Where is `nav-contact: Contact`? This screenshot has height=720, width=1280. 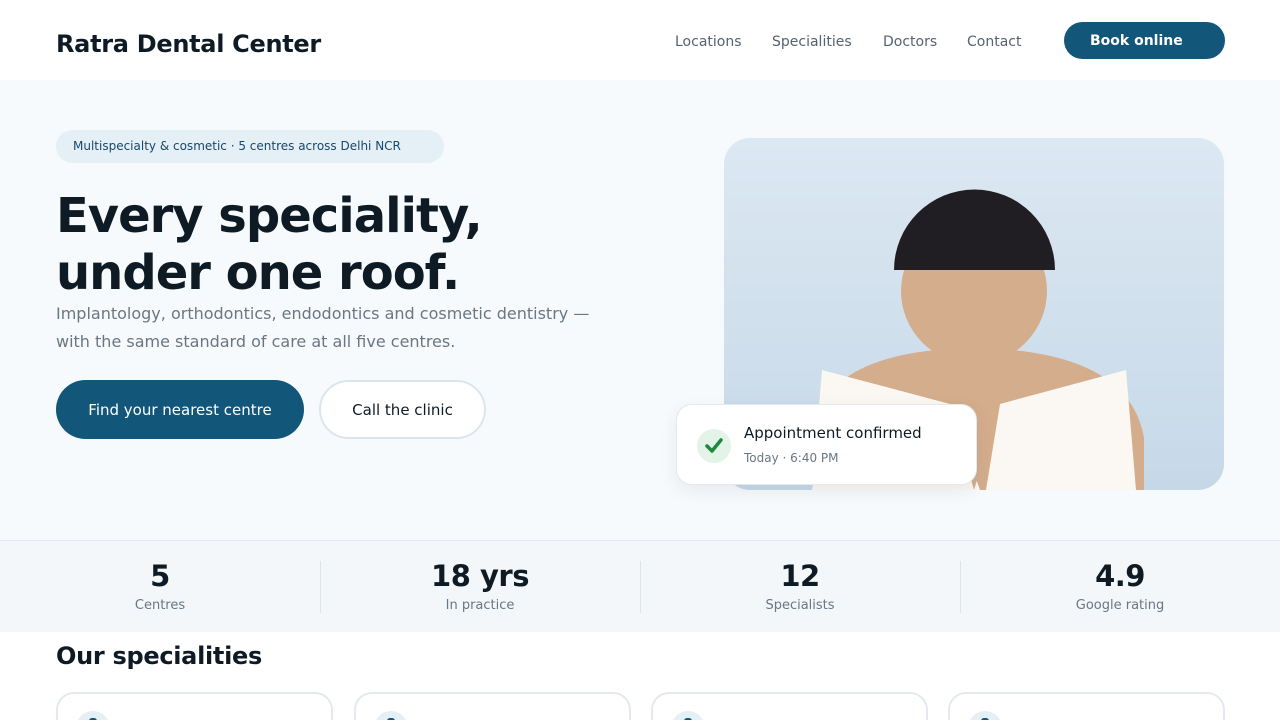
nav-contact: Contact is located at coordinates (994, 42).